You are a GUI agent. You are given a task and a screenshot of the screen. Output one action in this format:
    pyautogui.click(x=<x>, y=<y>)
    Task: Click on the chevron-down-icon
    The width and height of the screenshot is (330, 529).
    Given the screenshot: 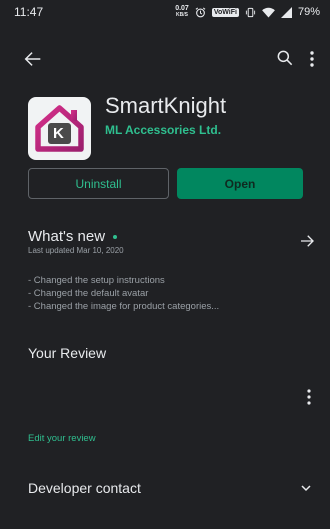 What is the action you would take?
    pyautogui.click(x=306, y=488)
    